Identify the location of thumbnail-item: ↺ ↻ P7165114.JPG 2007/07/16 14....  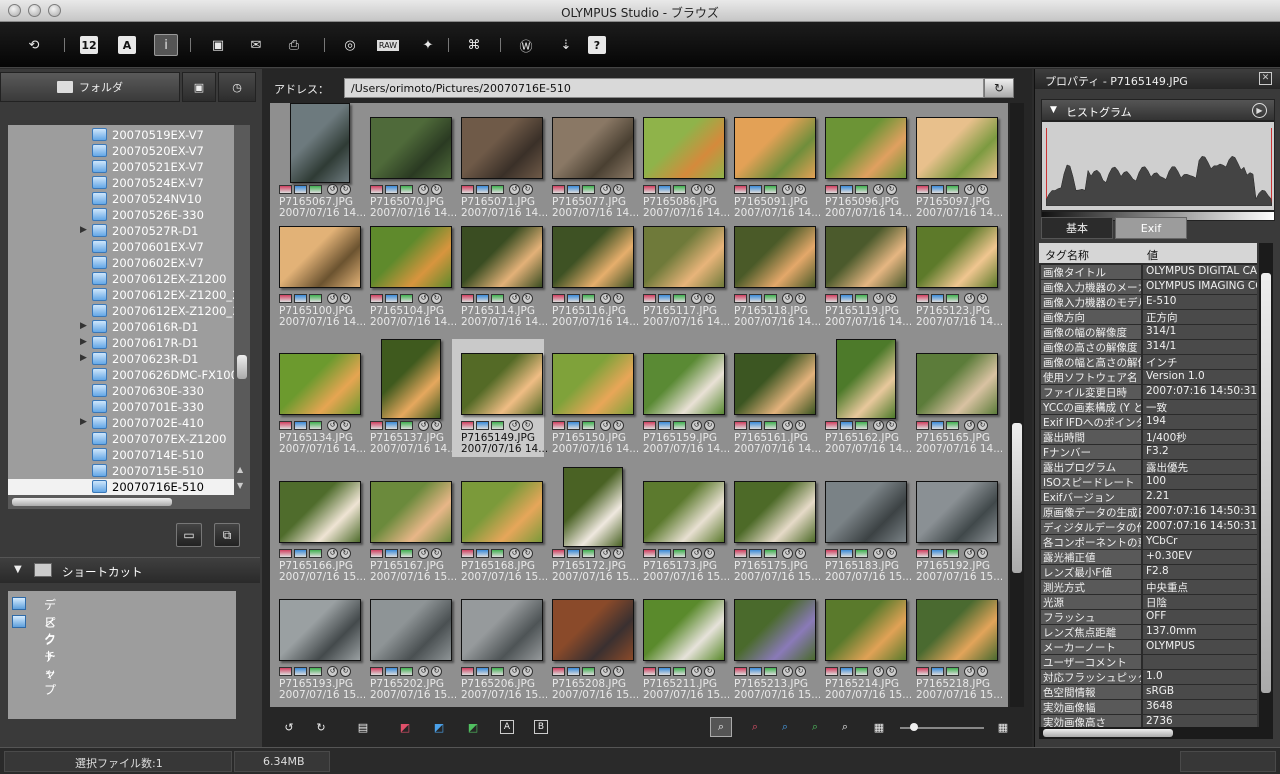
(499, 271).